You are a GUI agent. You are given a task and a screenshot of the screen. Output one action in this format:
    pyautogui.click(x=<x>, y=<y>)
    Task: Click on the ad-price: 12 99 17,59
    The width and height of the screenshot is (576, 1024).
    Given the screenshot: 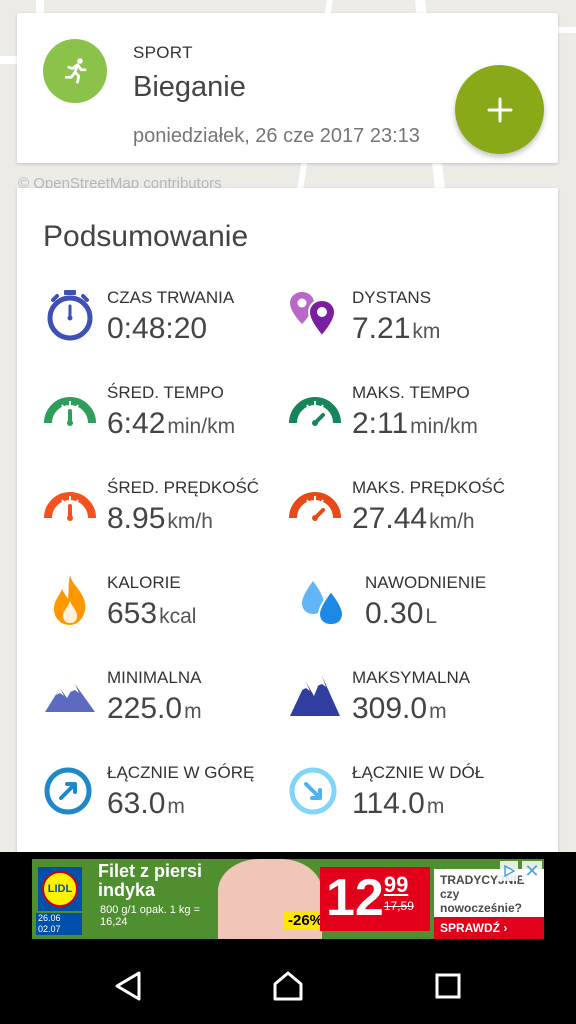 What is the action you would take?
    pyautogui.click(x=375, y=899)
    